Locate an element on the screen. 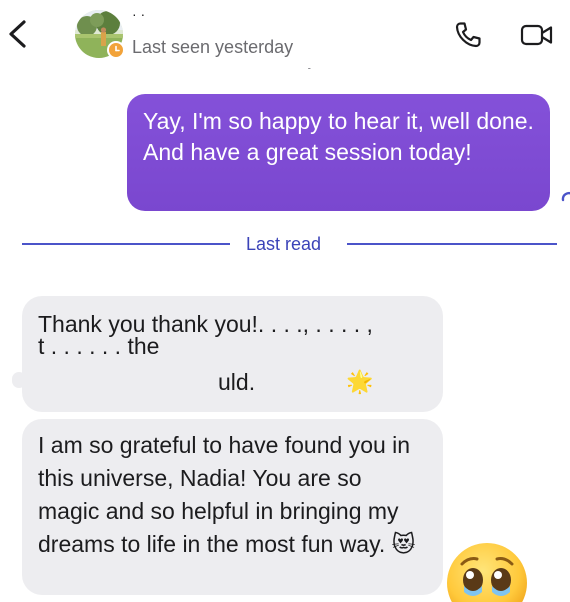 The height and width of the screenshot is (602, 570). message-text-line: uld. is located at coordinates (146, 382).